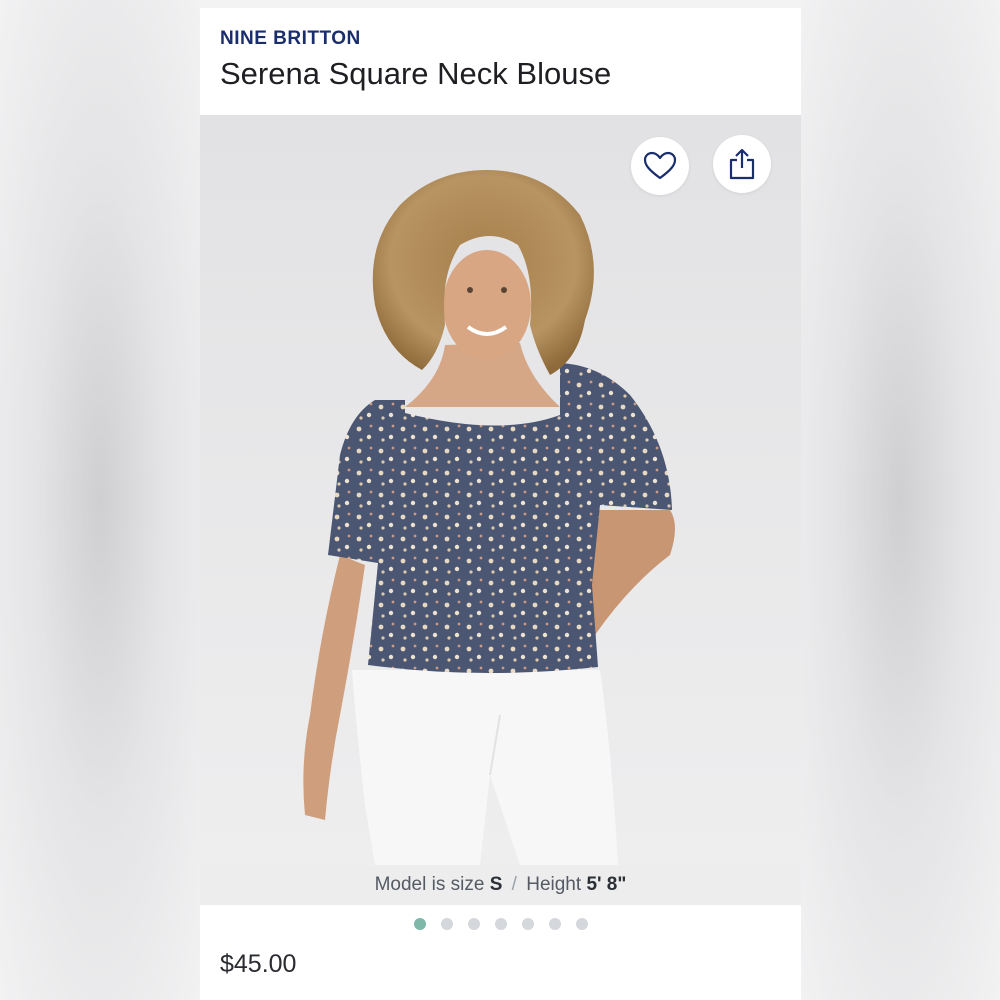 This screenshot has height=1000, width=1000. Describe the element at coordinates (416, 73) in the screenshot. I see `product-title: Serena Square Neck Blouse` at that location.